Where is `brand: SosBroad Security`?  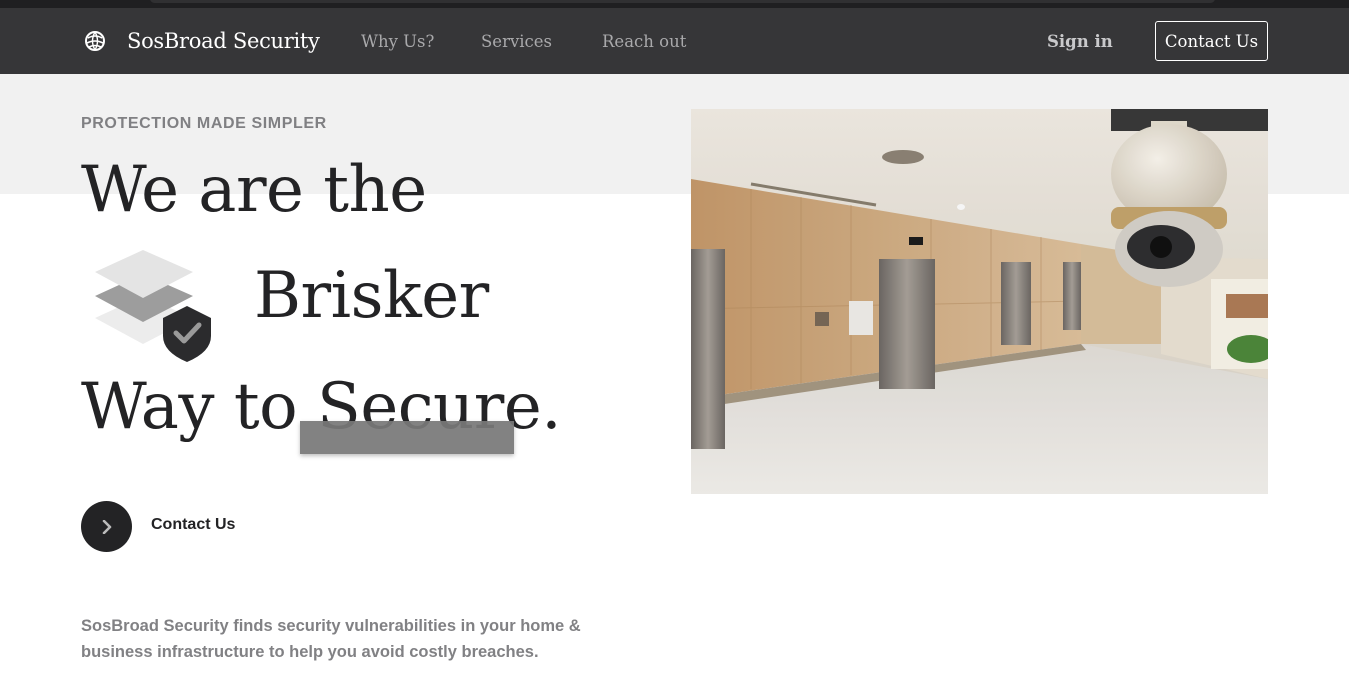
brand: SosBroad Security is located at coordinates (202, 41).